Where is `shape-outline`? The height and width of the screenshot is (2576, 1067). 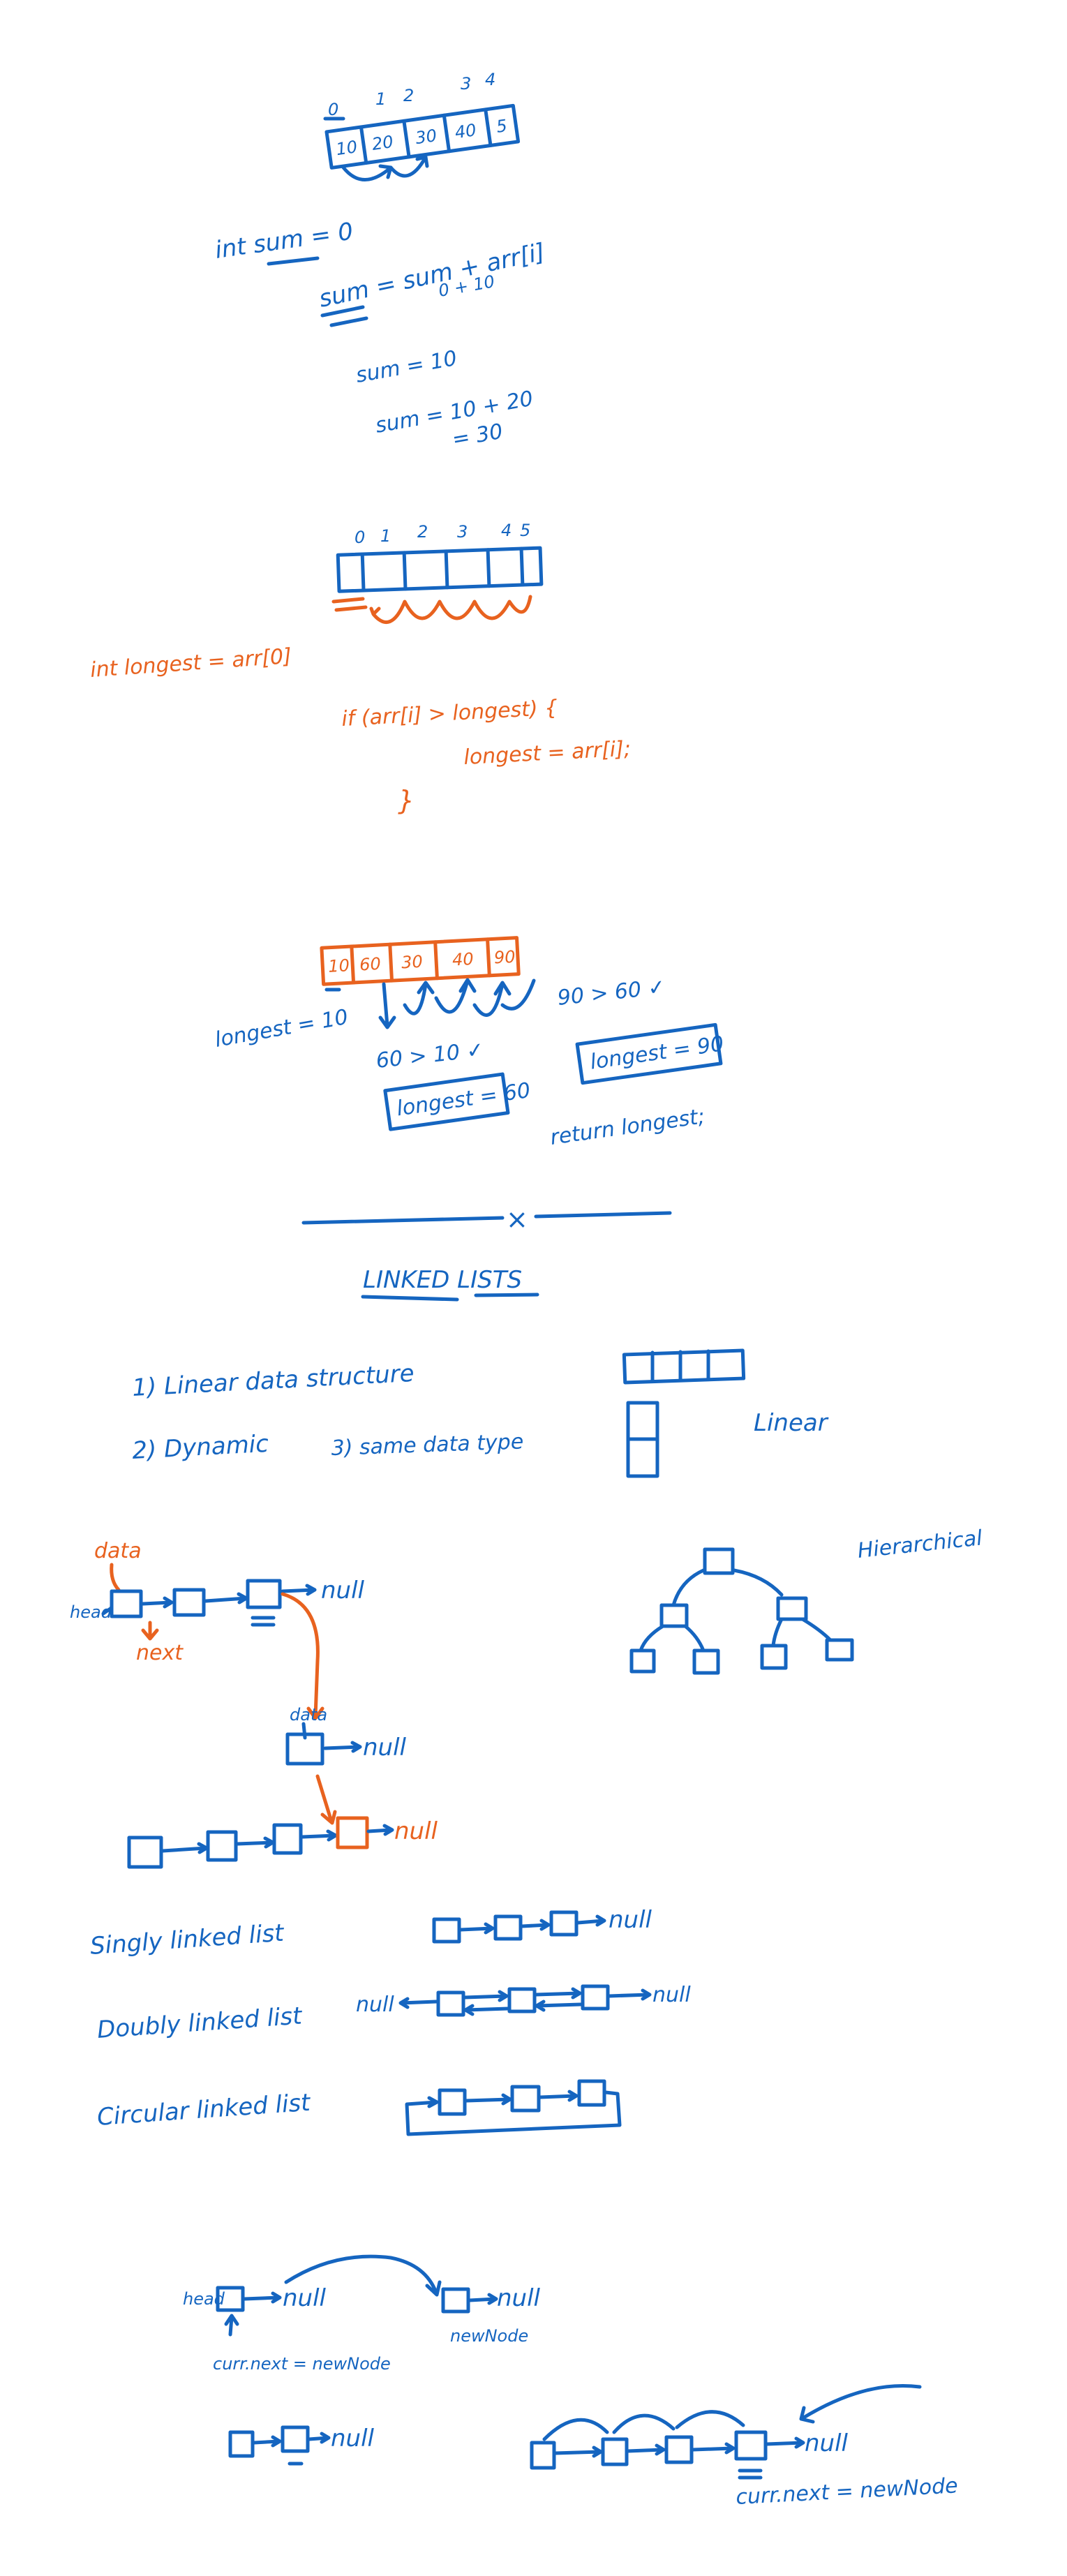 shape-outline is located at coordinates (684, 1366).